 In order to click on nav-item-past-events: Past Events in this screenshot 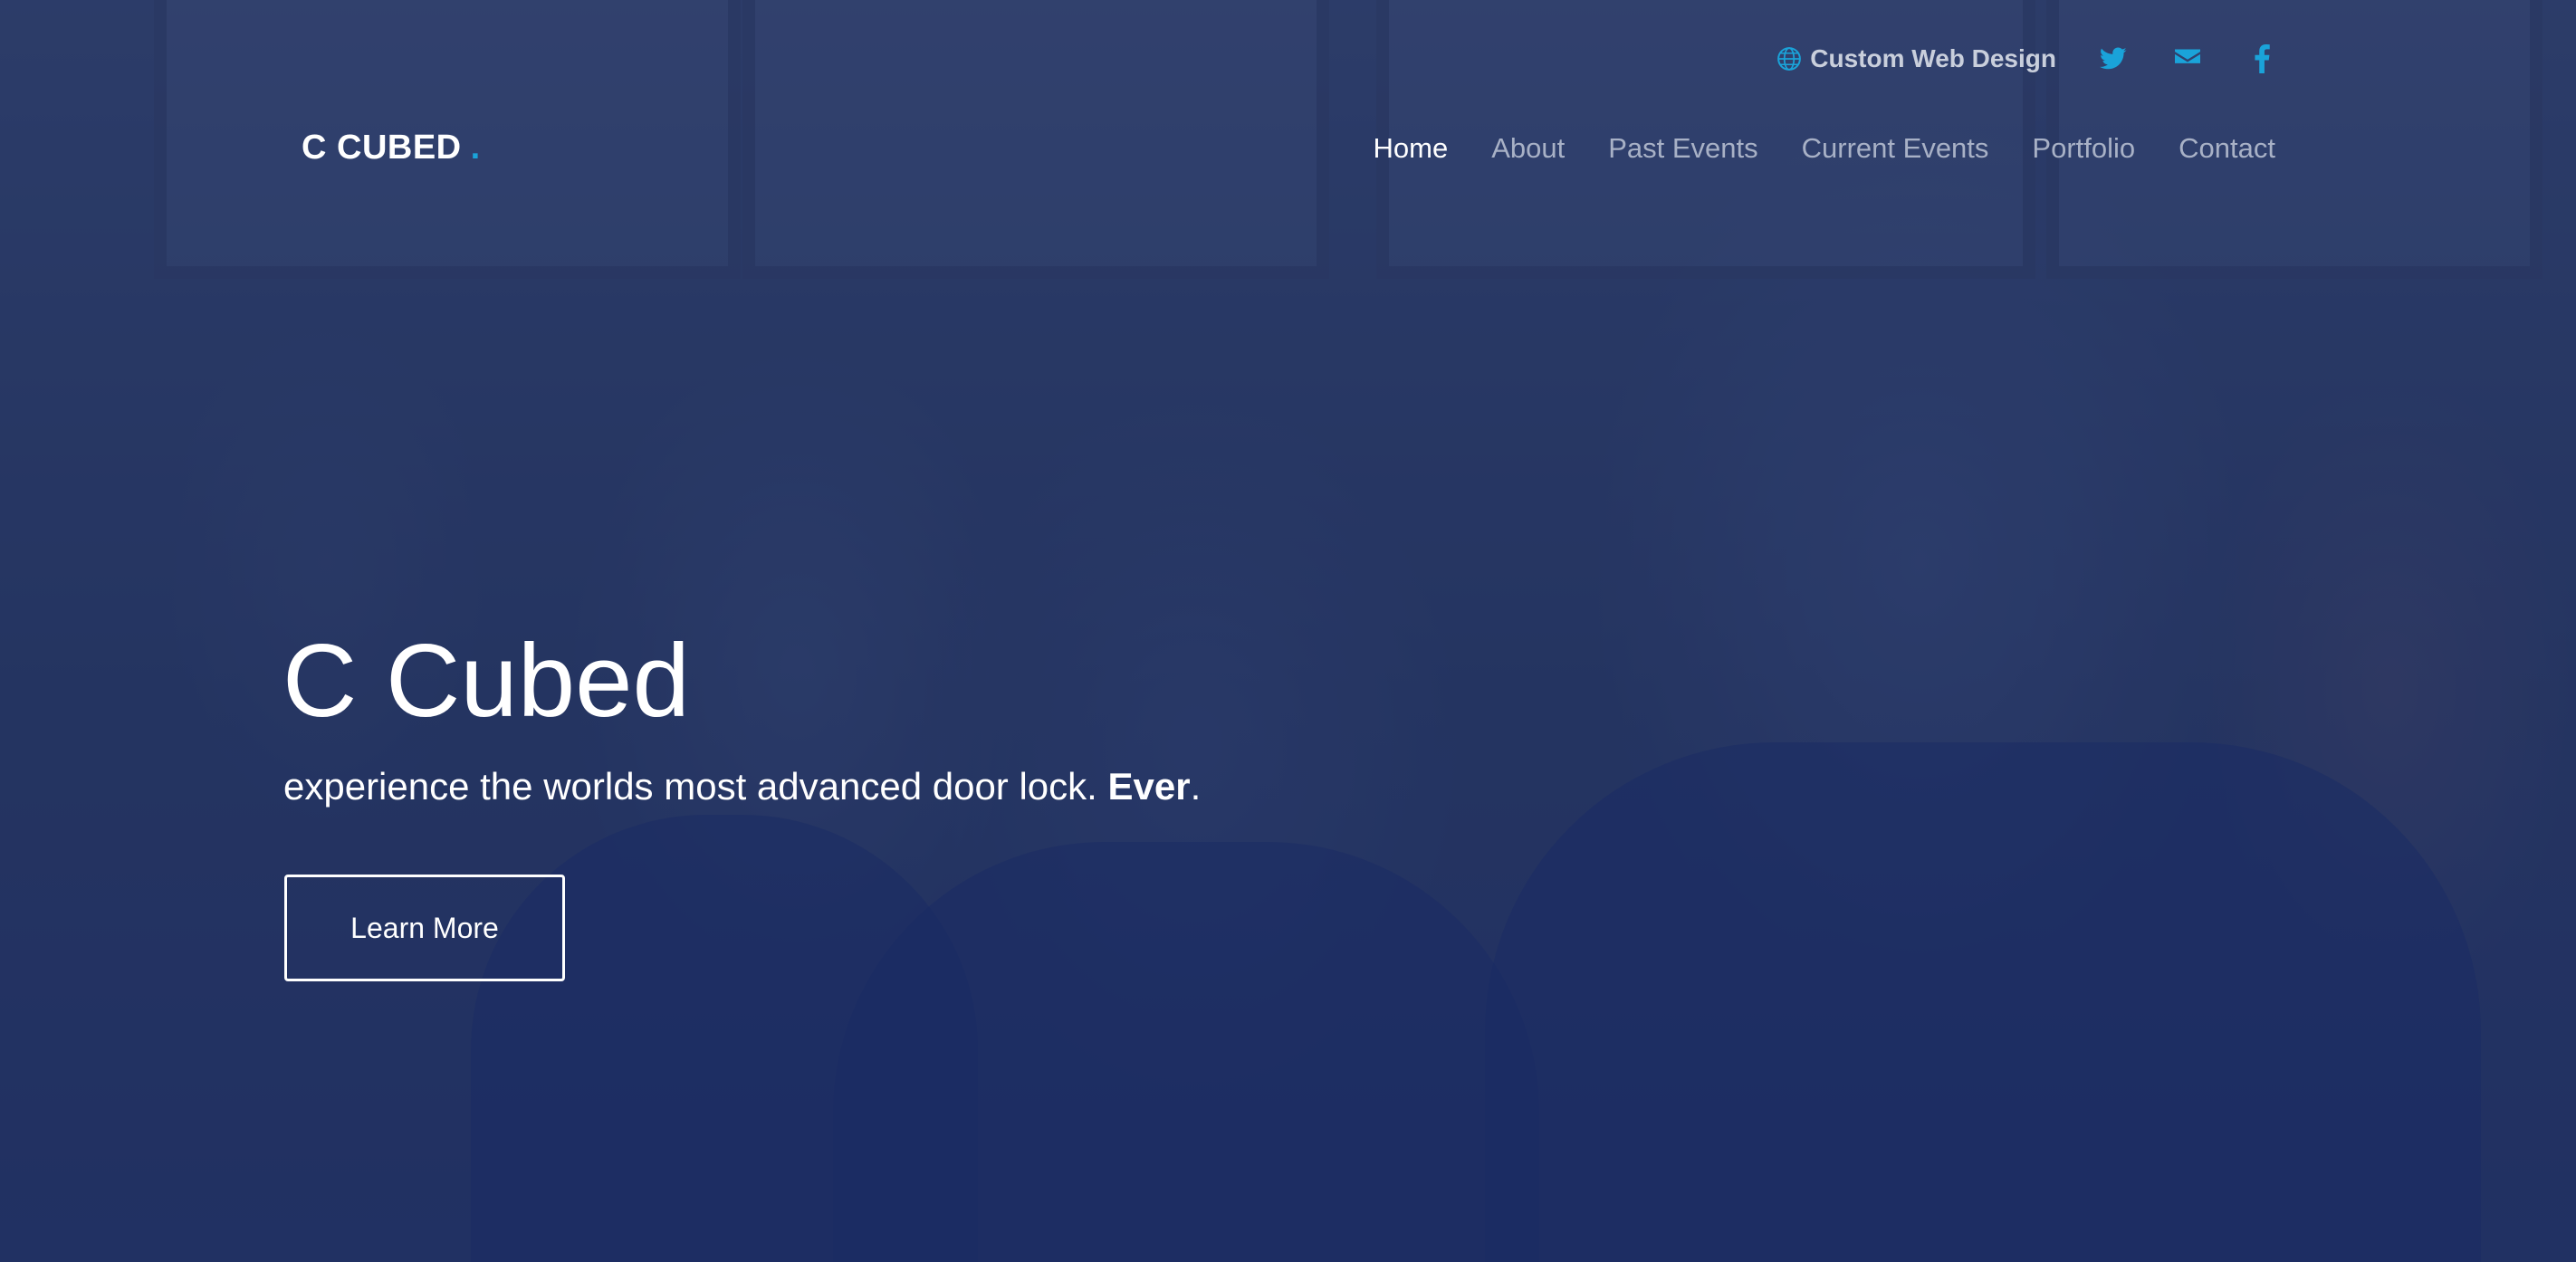, I will do `click(1682, 148)`.